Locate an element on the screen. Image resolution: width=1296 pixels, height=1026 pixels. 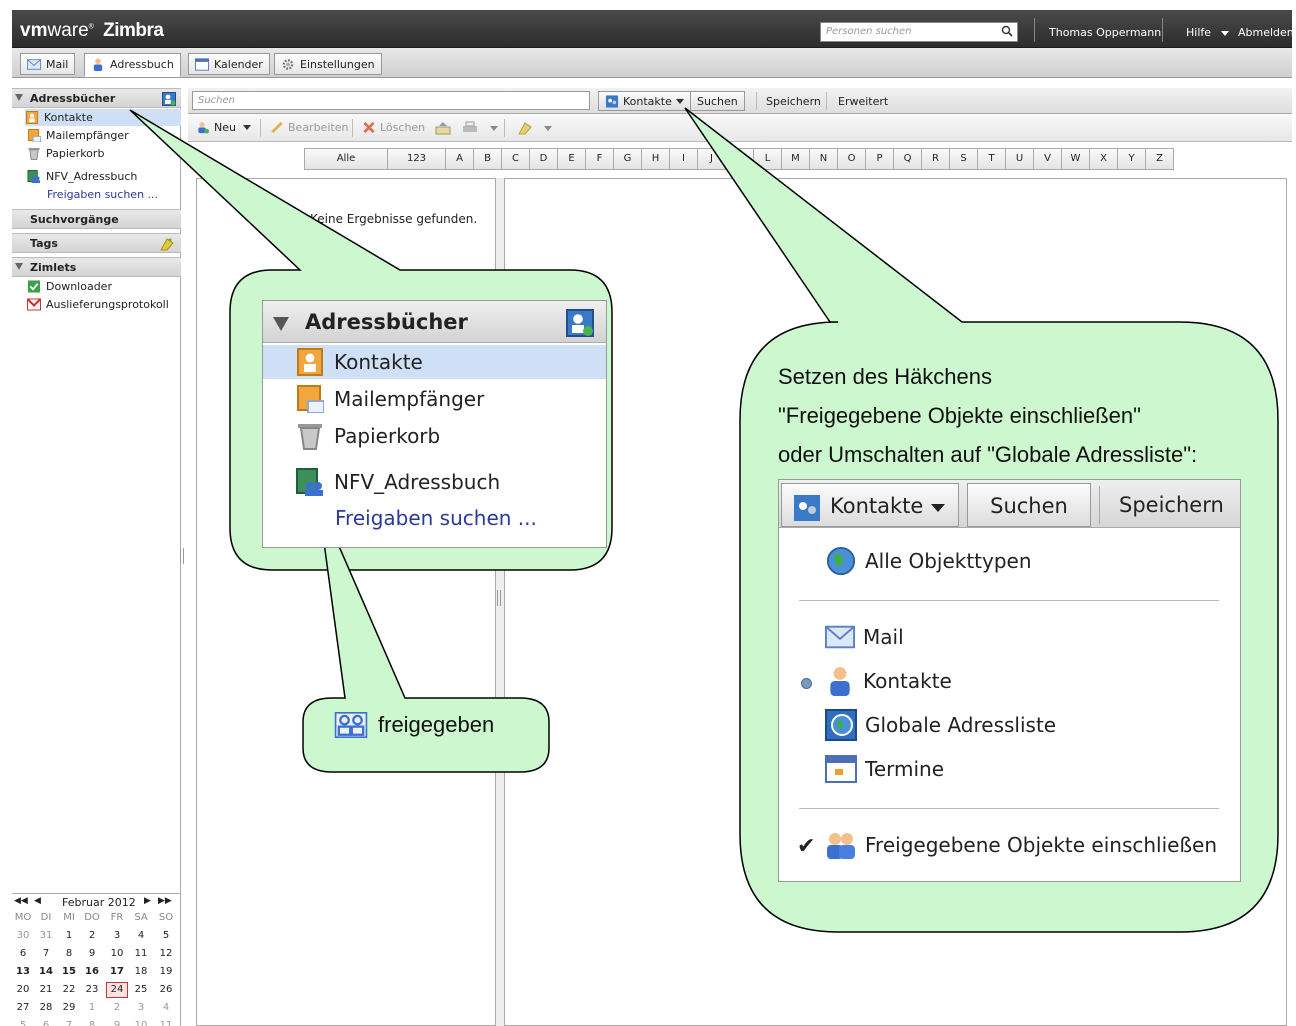
calendar-day: 4 is located at coordinates (166, 1007).